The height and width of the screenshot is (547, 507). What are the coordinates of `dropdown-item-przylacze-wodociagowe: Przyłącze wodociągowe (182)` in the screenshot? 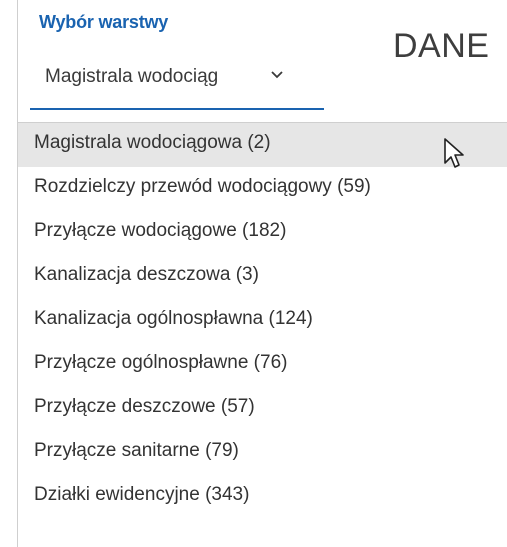 It's located at (262, 233).